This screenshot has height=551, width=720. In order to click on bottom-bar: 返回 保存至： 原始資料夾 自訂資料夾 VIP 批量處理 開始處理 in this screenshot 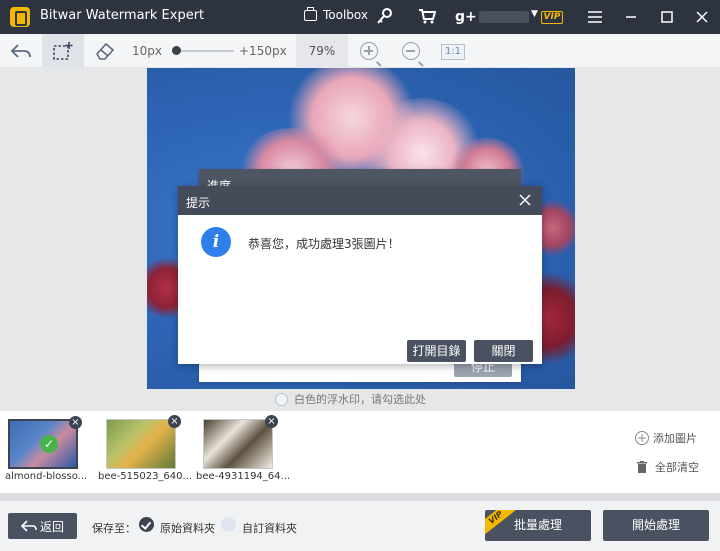, I will do `click(360, 526)`.